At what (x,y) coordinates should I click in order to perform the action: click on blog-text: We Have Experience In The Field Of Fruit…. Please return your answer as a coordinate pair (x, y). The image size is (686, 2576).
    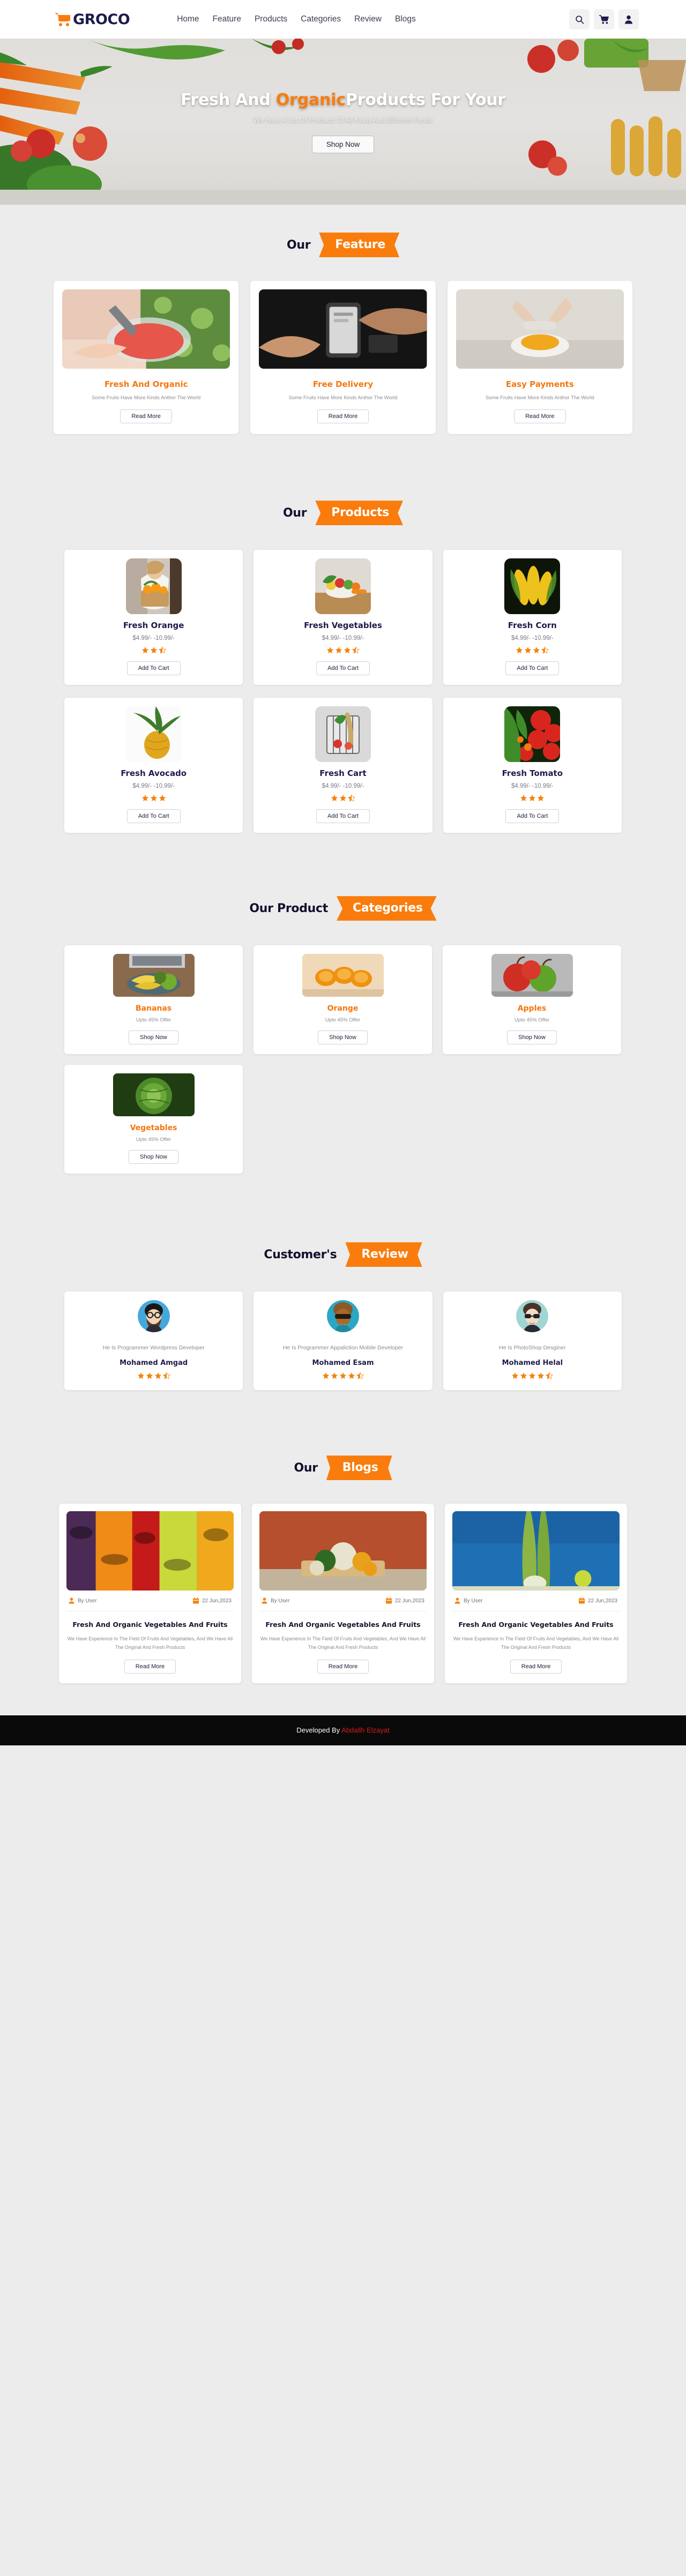
    Looking at the image, I should click on (536, 1644).